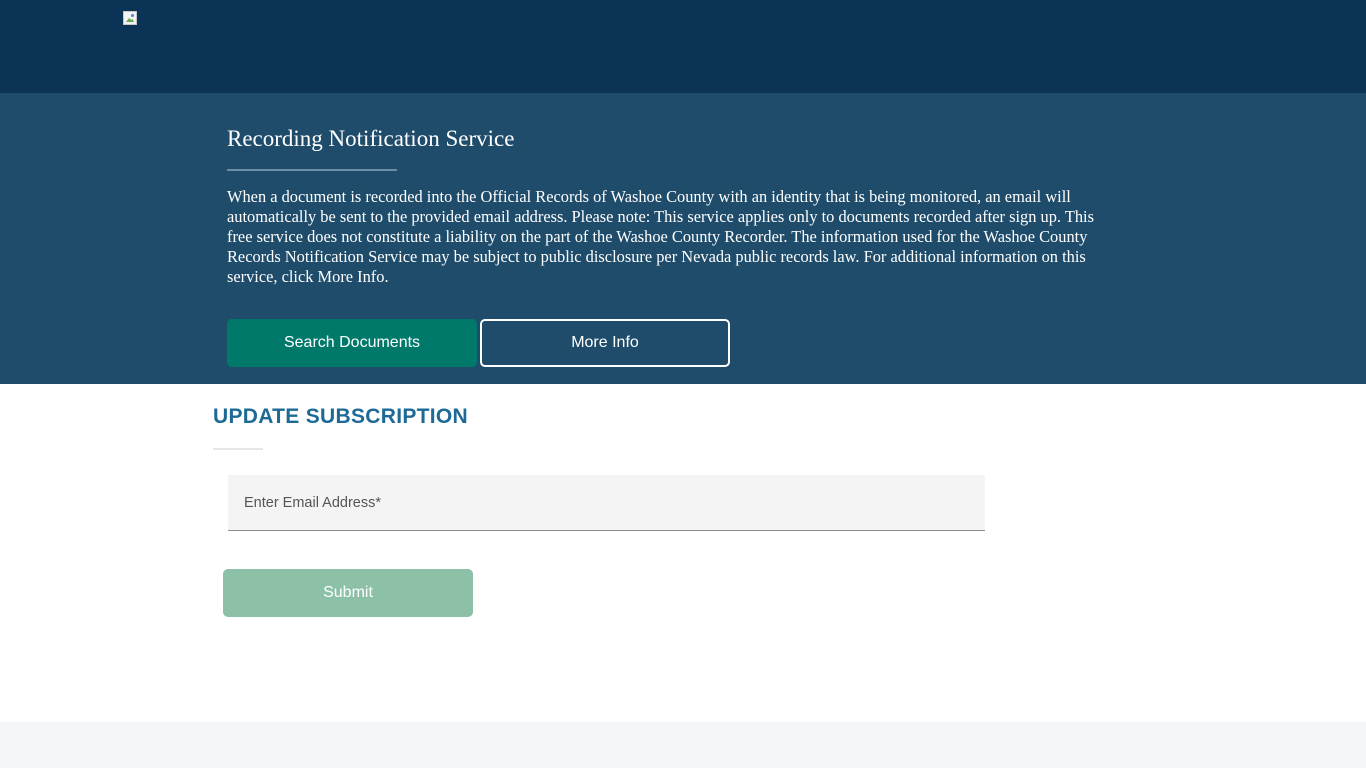  Describe the element at coordinates (238, 449) in the screenshot. I see `section-divider` at that location.